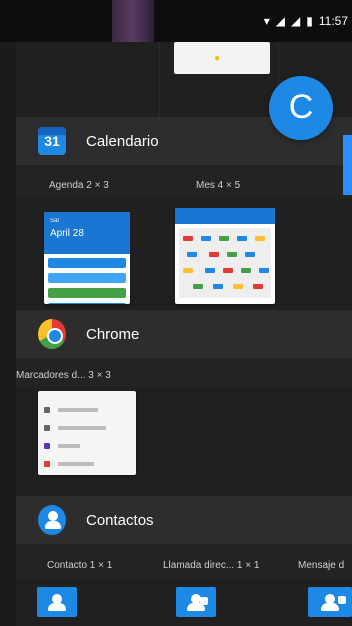 The image size is (352, 626). Describe the element at coordinates (184, 334) in the screenshot. I see `section-header-chrome: Chrome` at that location.